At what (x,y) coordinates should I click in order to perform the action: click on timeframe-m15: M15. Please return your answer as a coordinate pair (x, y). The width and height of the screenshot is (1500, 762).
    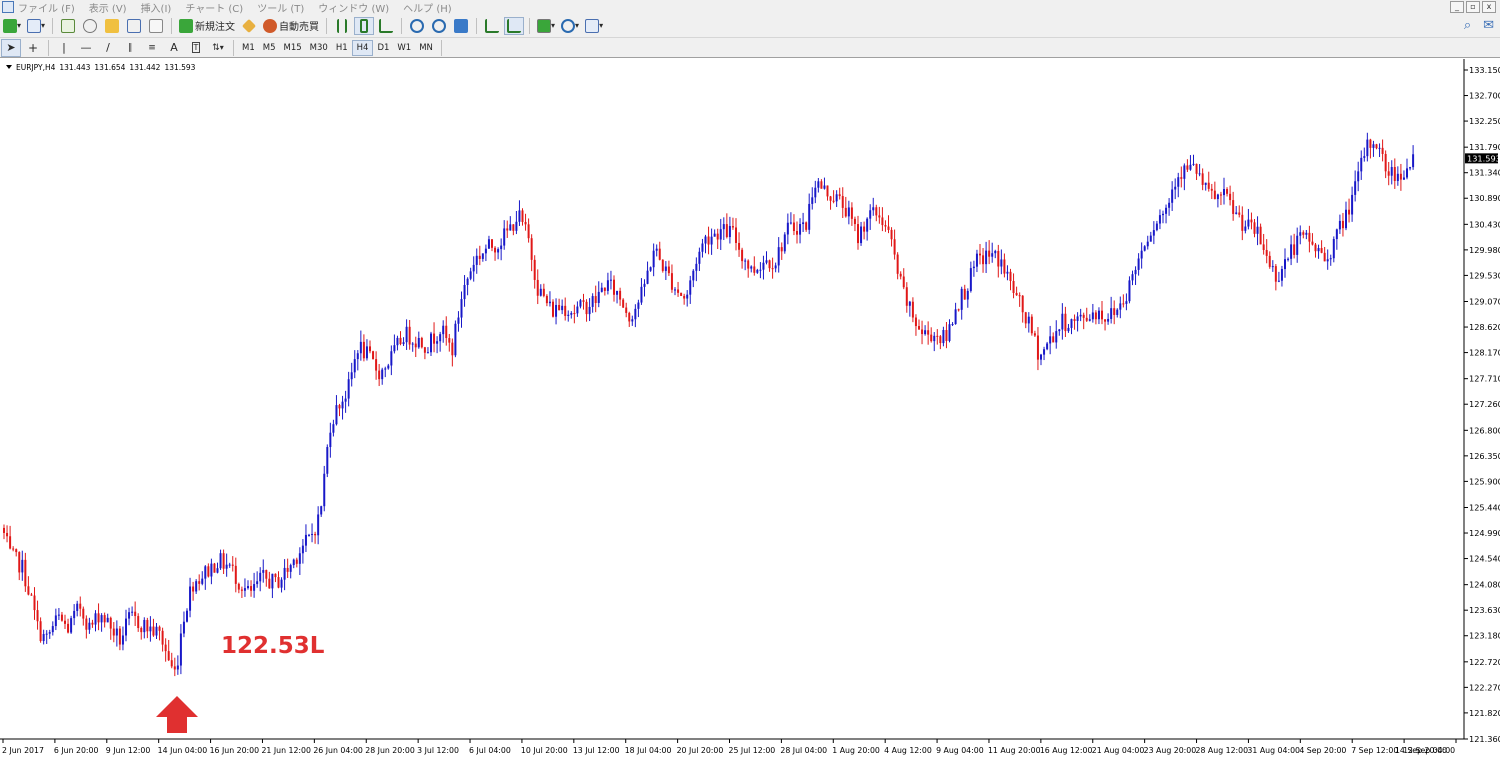
    Looking at the image, I should click on (293, 48).